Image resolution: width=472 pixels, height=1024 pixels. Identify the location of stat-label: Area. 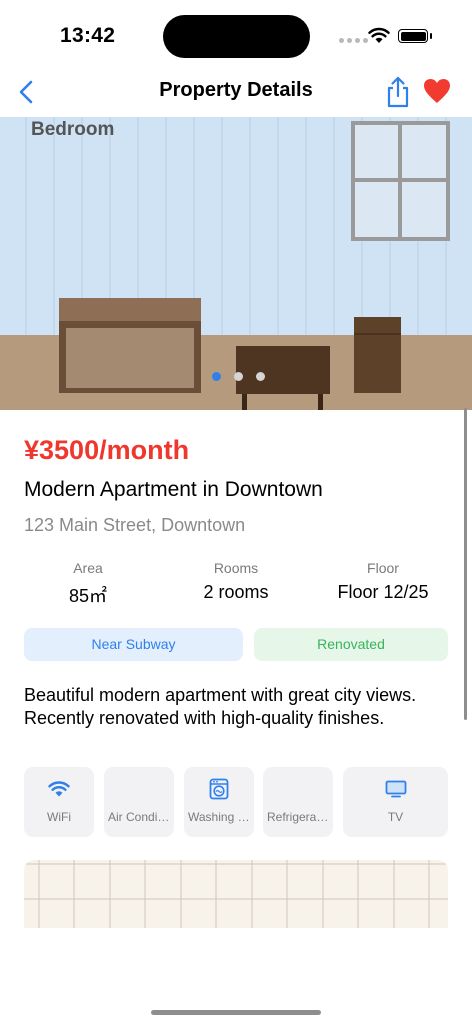
(88, 568).